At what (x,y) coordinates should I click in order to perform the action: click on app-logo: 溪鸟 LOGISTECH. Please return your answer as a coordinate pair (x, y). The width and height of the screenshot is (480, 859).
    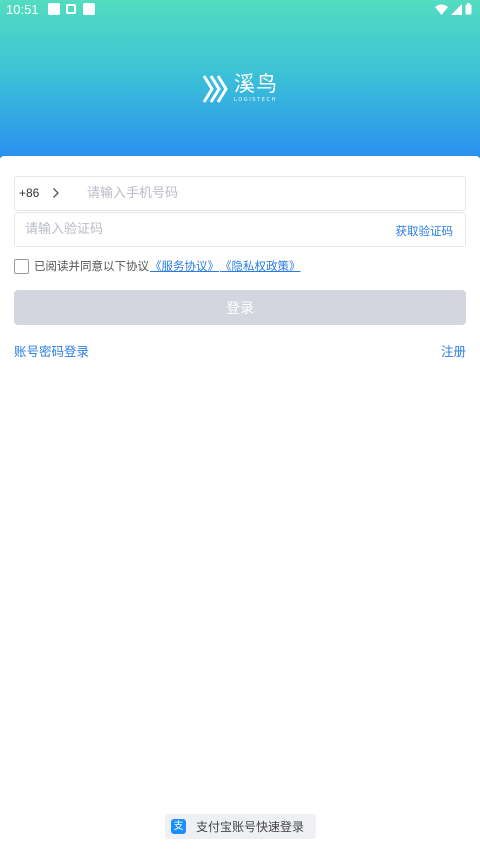
    Looking at the image, I should click on (245, 91).